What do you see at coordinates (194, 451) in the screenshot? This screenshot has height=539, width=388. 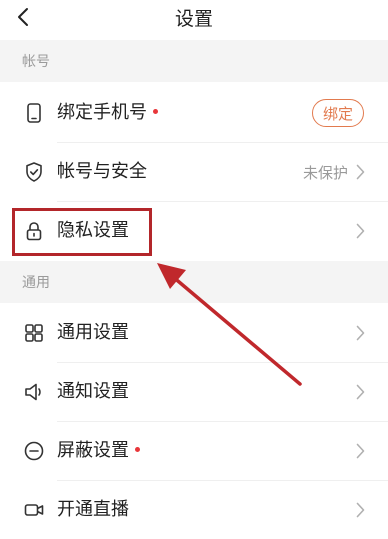 I see `row-block-settings: 屏蔽设置` at bounding box center [194, 451].